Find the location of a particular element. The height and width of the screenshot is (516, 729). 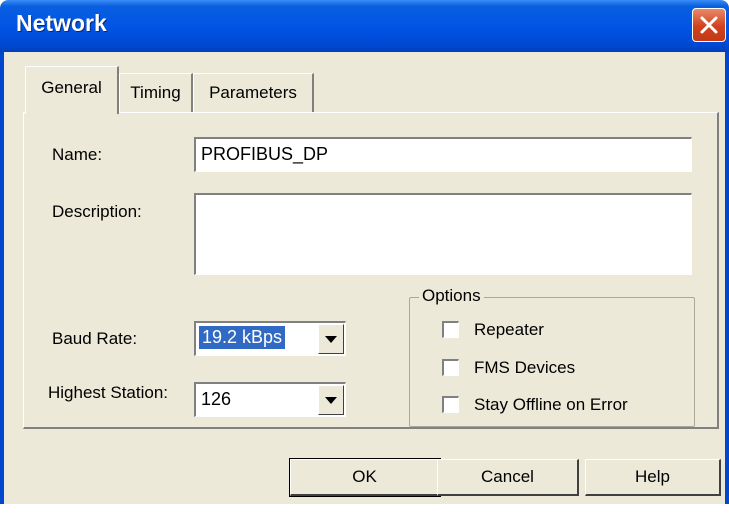

close-button is located at coordinates (709, 25).